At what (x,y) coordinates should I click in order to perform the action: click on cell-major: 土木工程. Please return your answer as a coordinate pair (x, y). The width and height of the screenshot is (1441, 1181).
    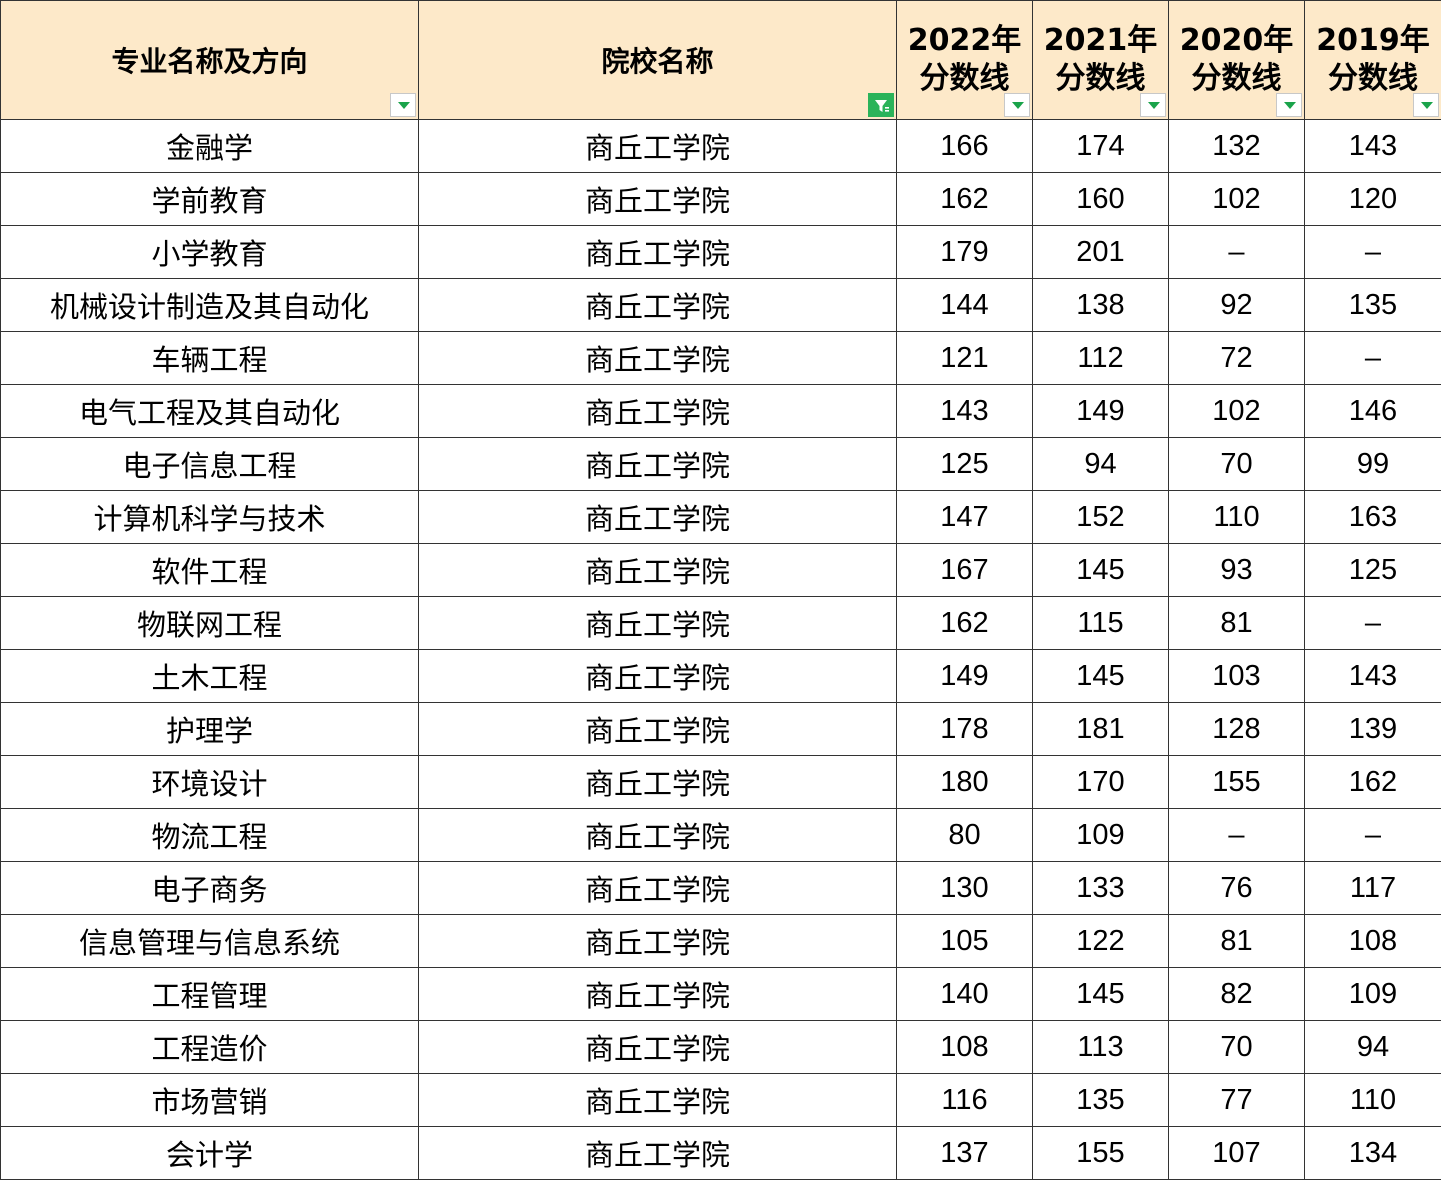
    Looking at the image, I should click on (209, 676).